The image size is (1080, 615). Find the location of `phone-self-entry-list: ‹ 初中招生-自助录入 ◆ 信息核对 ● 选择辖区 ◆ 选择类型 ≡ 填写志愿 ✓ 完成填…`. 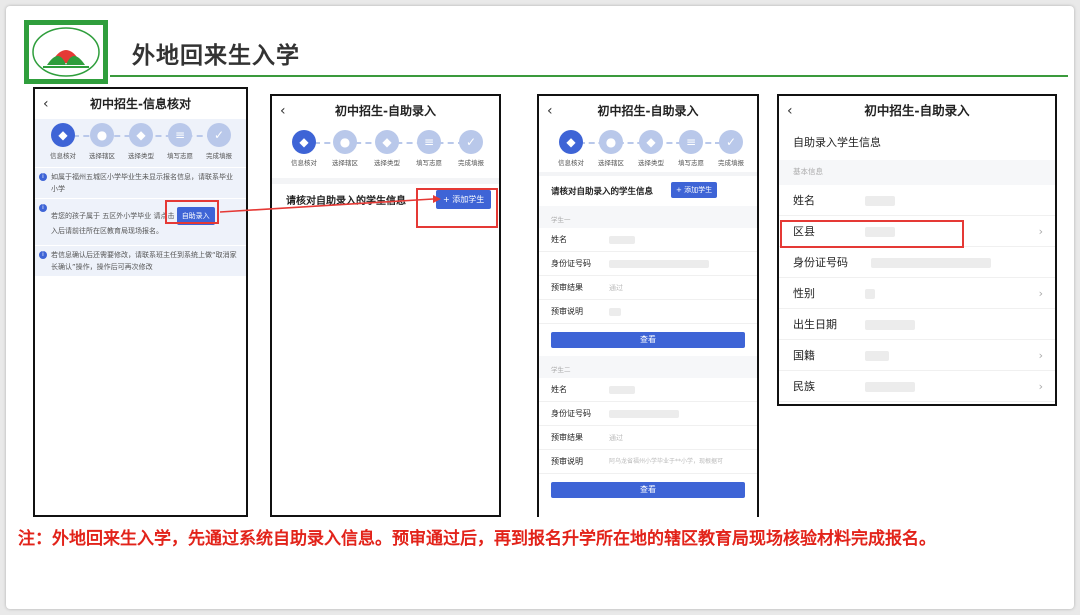

phone-self-entry-list: ‹ 初中招生-自助录入 ◆ 信息核对 ● 选择辖区 ◆ 选择类型 ≡ 填写志愿 ✓ 完成填… is located at coordinates (648, 305).